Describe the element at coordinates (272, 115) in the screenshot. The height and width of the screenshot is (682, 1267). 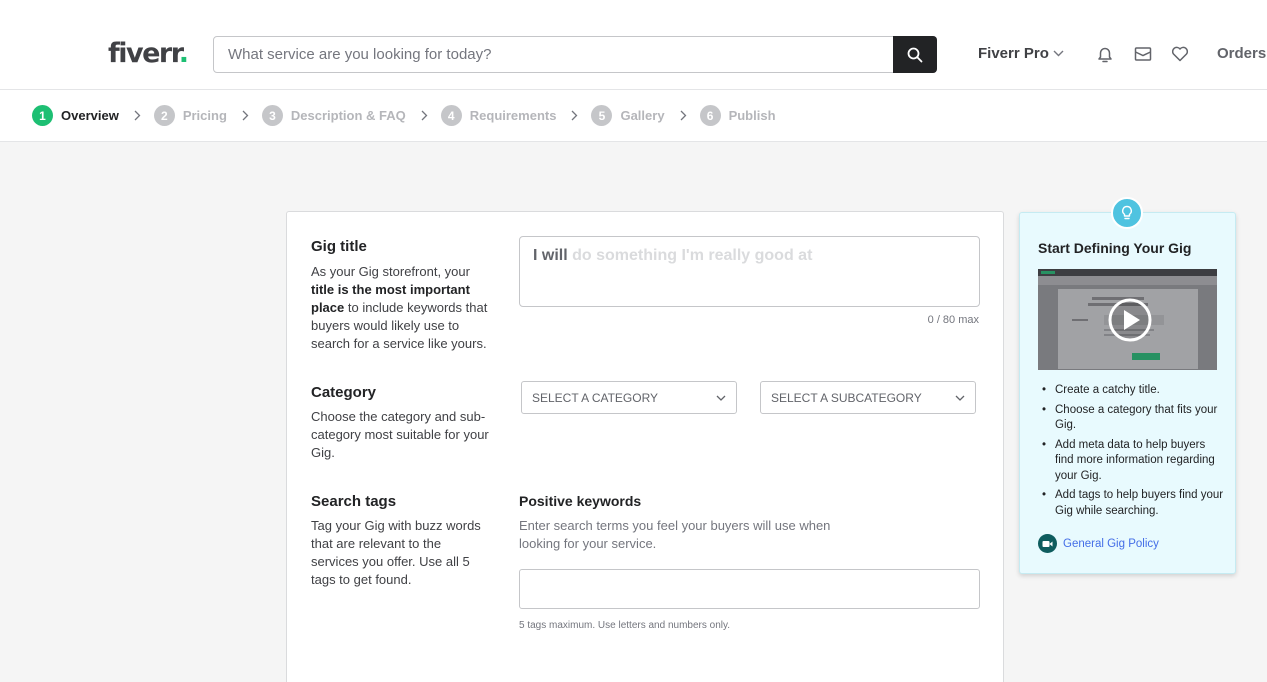
I see `step-number: 3` at that location.